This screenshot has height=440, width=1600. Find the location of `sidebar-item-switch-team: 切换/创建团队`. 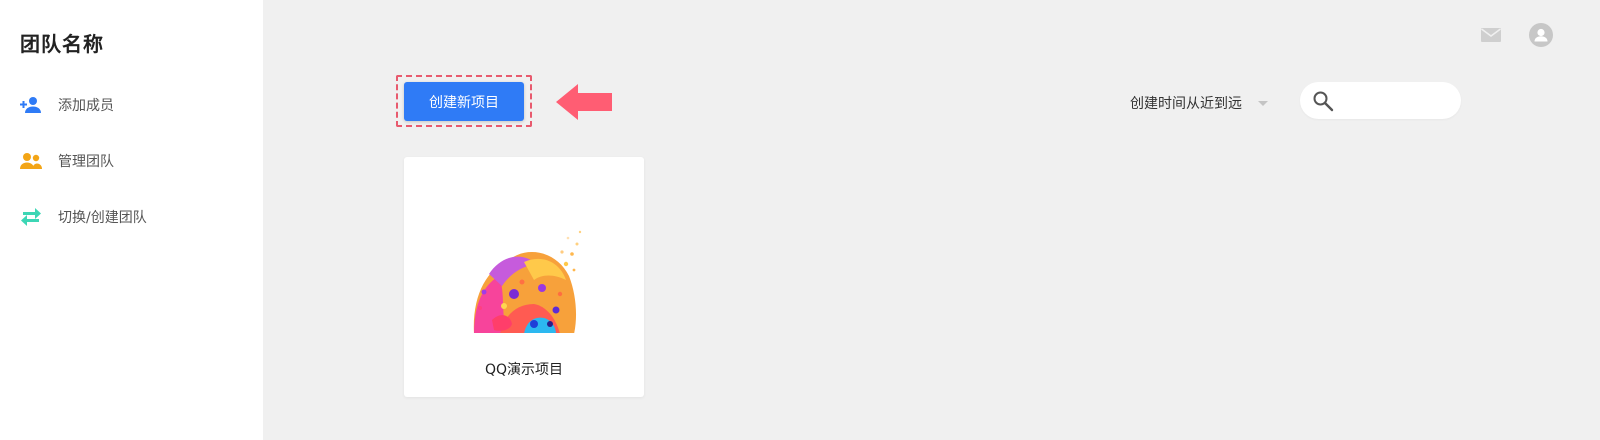

sidebar-item-switch-team: 切换/创建团队 is located at coordinates (83, 217).